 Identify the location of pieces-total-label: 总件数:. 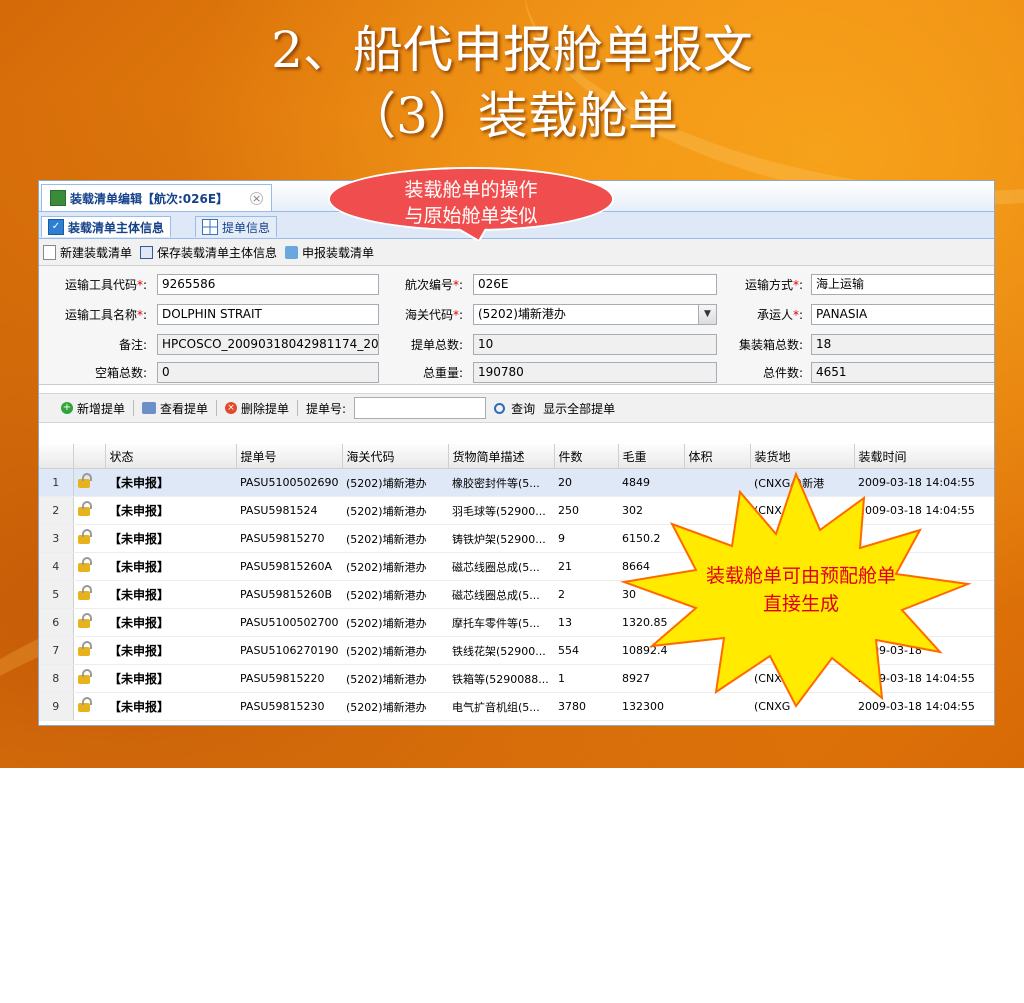
(782, 373).